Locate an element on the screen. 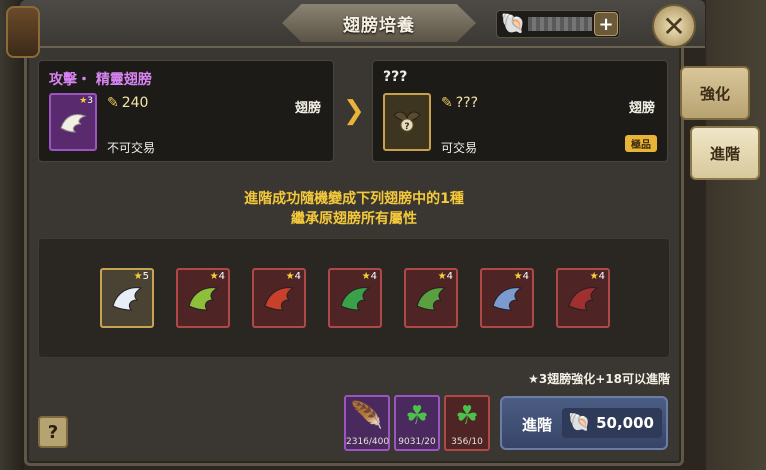 The height and width of the screenshot is (470, 766). current-item-name: 攻擊・ 精靈翅膀 is located at coordinates (100, 80).